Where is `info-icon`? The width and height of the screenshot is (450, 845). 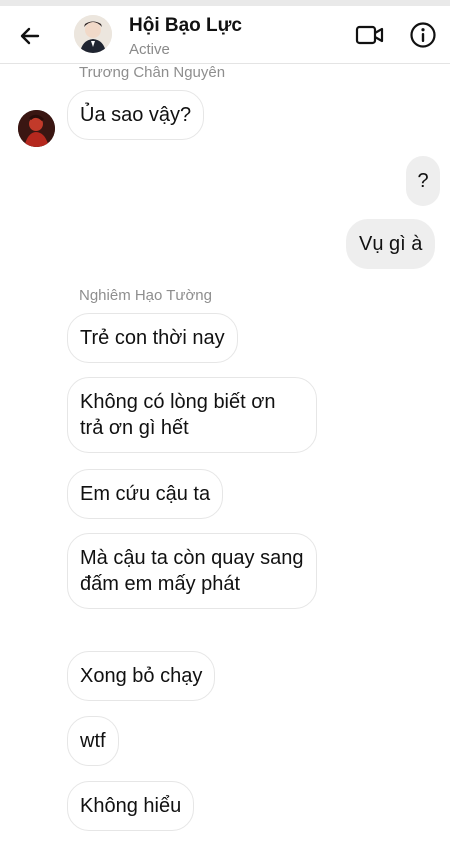 info-icon is located at coordinates (423, 35).